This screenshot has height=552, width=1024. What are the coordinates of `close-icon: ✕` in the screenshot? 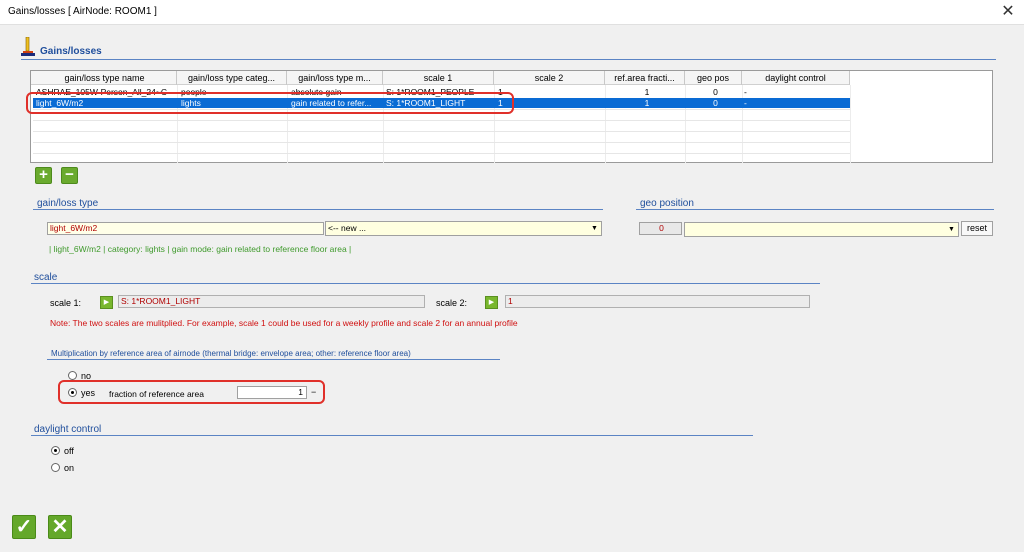 It's located at (1008, 12).